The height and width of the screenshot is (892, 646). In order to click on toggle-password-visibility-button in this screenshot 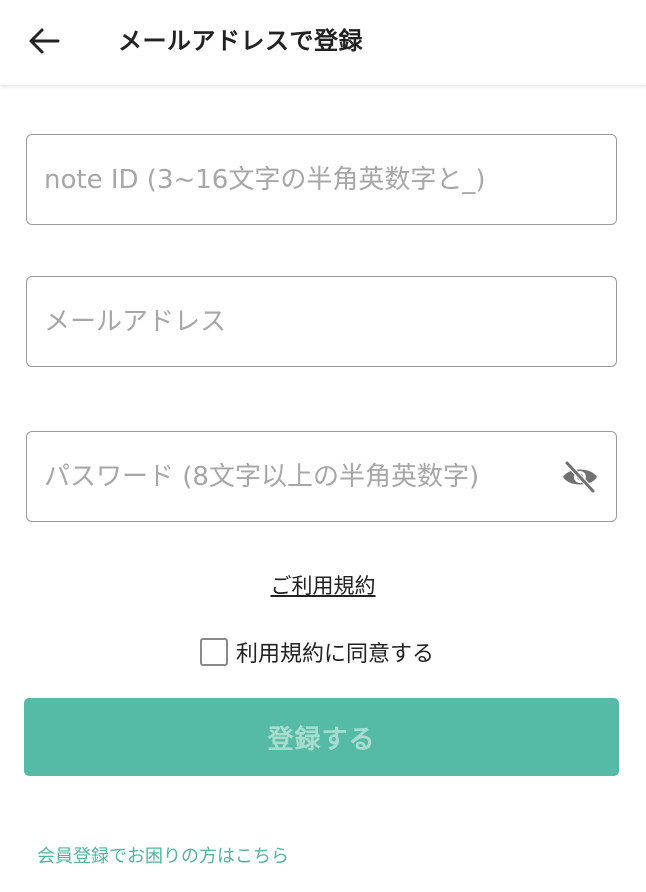, I will do `click(580, 477)`.